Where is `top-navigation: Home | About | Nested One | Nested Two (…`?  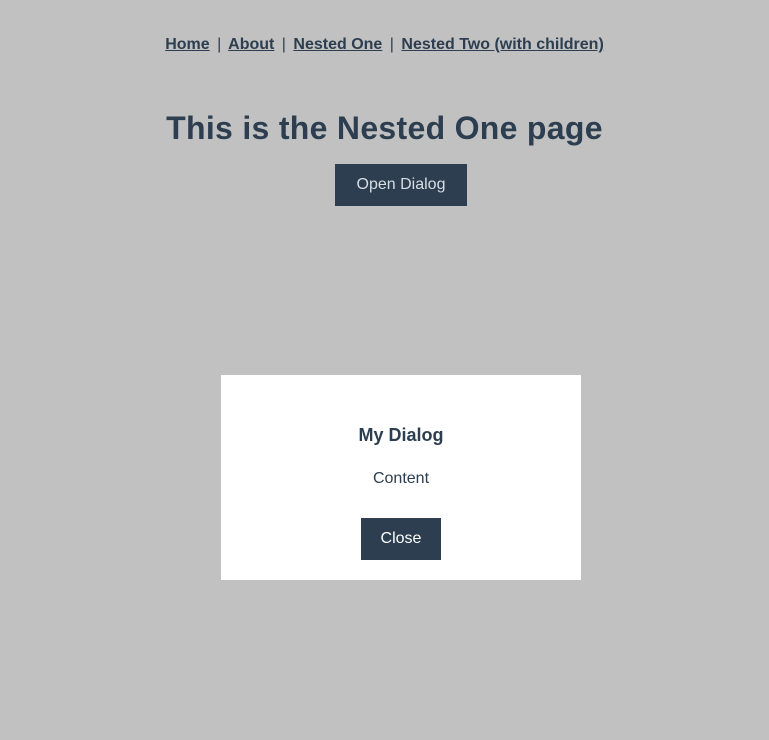
top-navigation: Home | About | Nested One | Nested Two (… is located at coordinates (384, 45).